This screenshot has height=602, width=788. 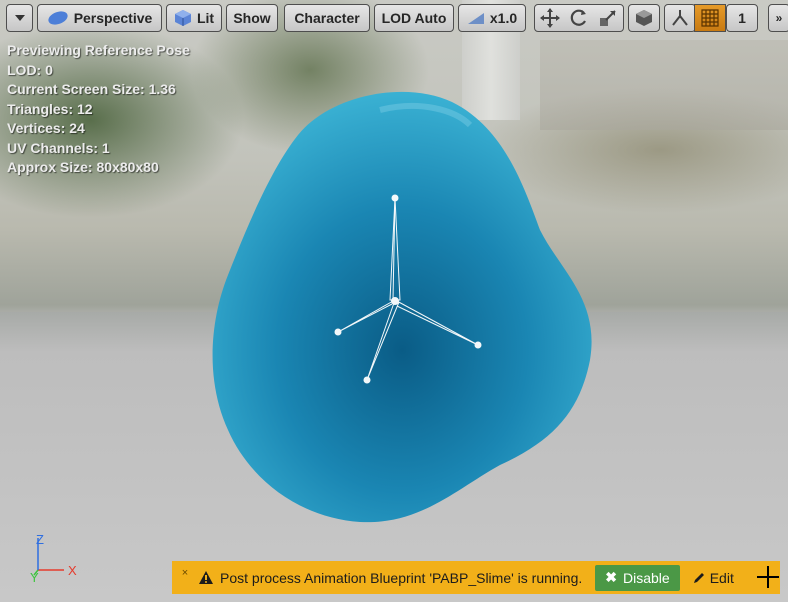 I want to click on previewing-text: Previewing Reference Pose, so click(x=98, y=50).